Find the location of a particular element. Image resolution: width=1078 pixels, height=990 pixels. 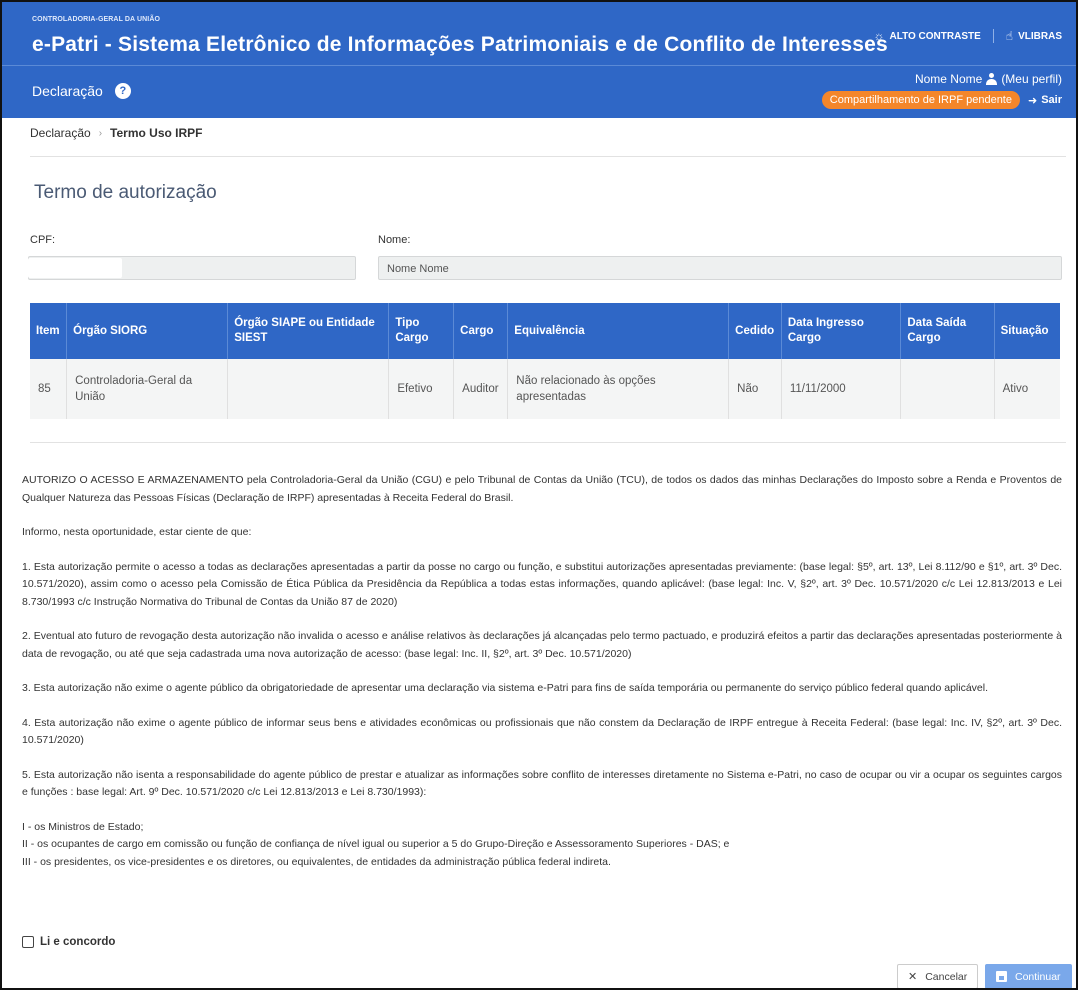

cancel-button: ✕ Cancelar is located at coordinates (938, 976).